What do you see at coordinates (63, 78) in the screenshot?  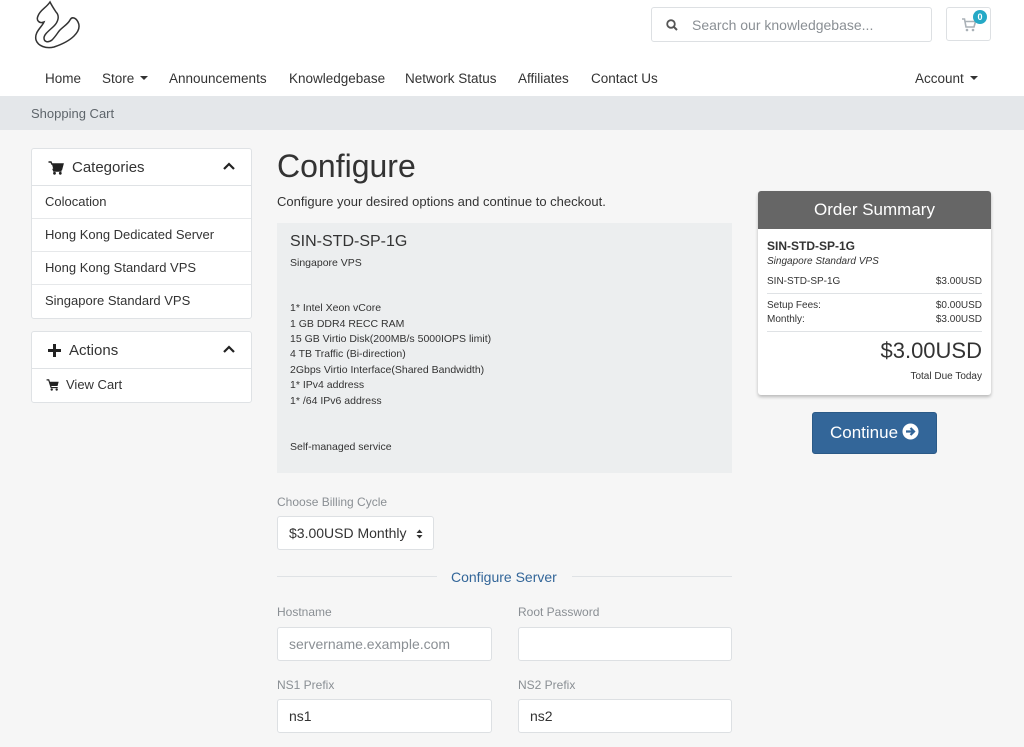 I see `nav-home: Home` at bounding box center [63, 78].